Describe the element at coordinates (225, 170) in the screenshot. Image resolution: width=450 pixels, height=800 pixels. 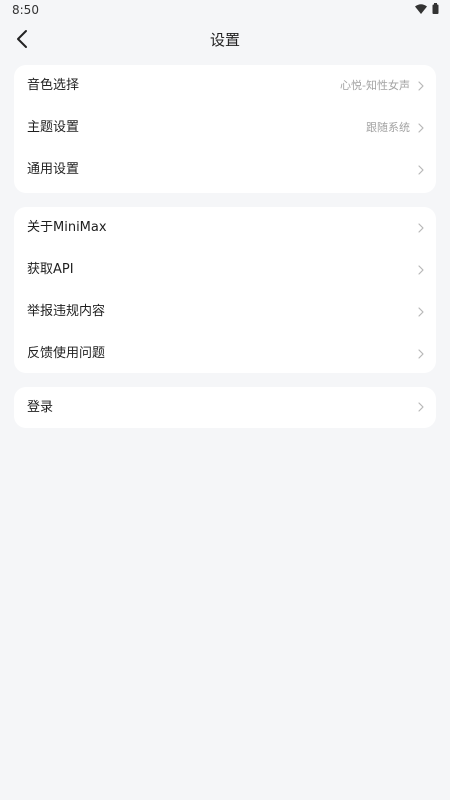
I see `general-settings-row: 通用设置` at that location.